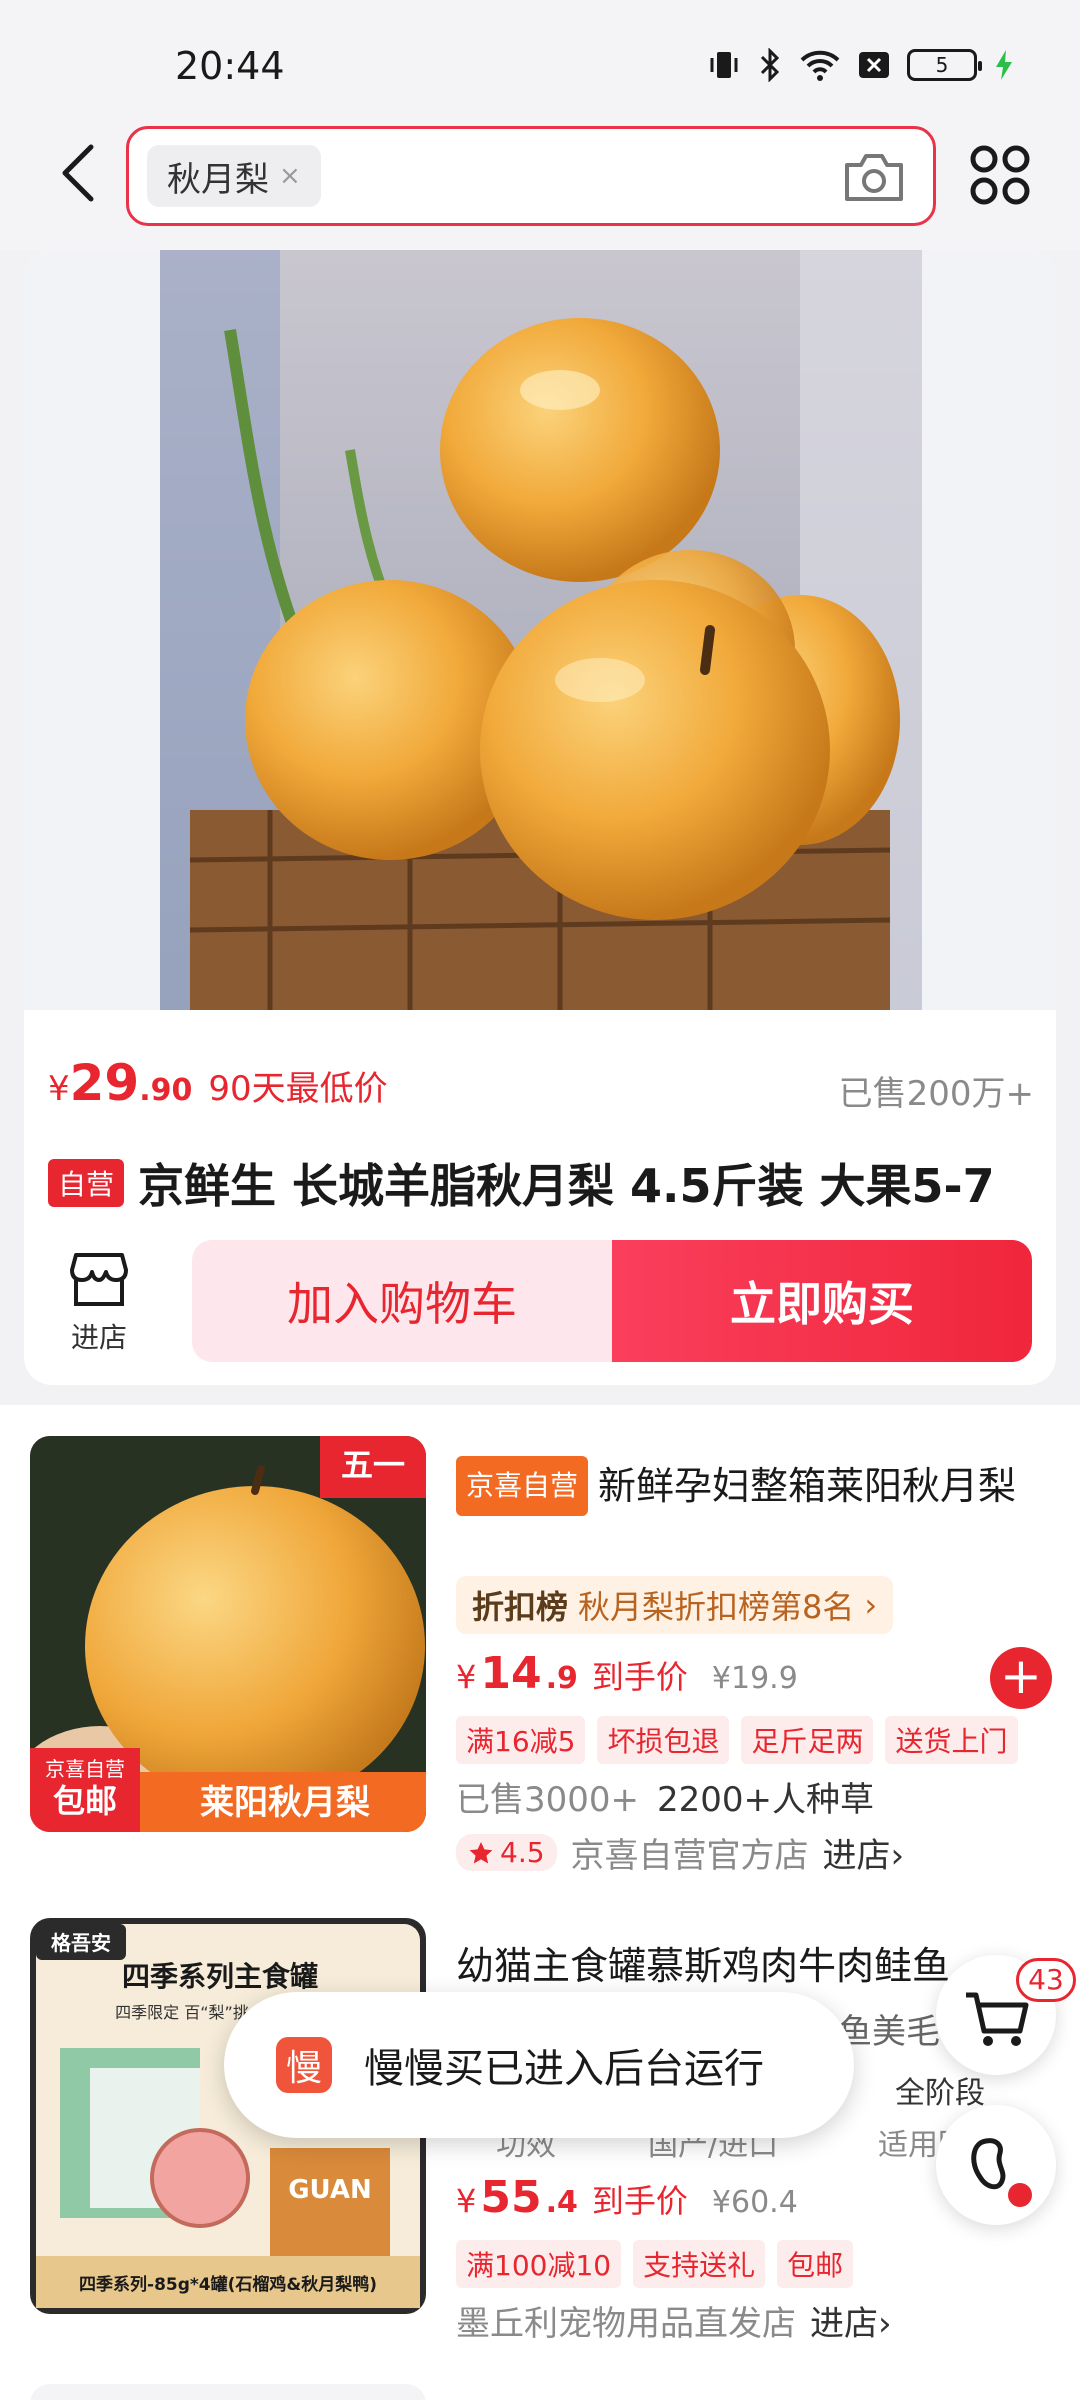 The width and height of the screenshot is (1080, 2400). I want to click on rank-logo: 折扣榜, so click(520, 1607).